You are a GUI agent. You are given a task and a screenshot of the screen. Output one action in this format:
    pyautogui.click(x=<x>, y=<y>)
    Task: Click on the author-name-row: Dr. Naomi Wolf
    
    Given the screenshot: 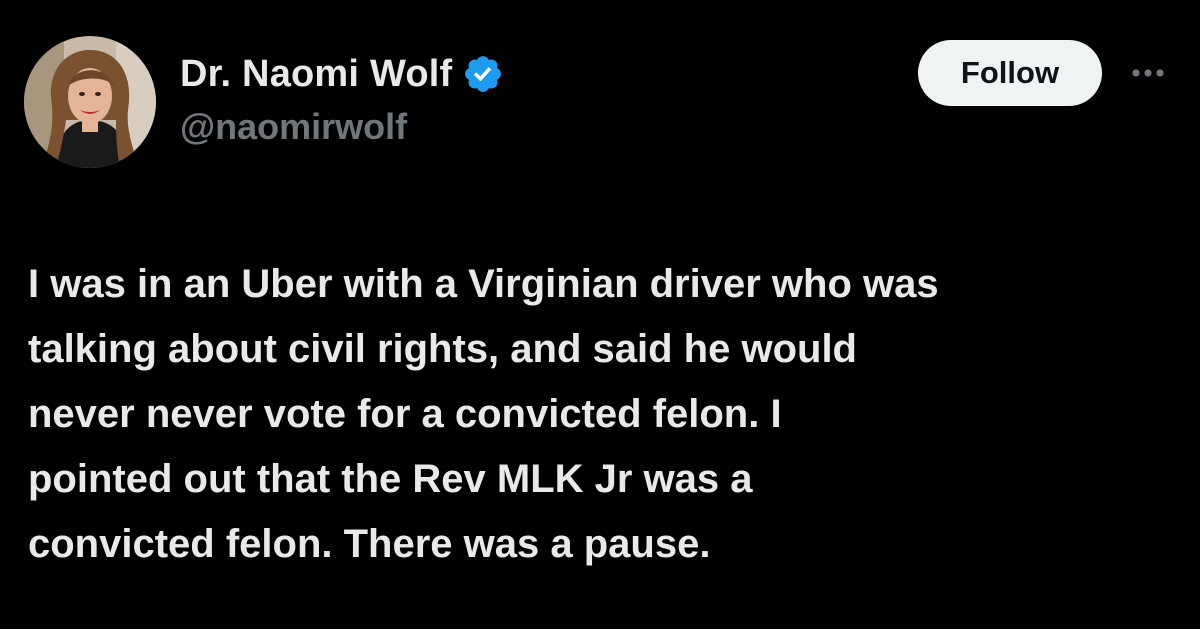 What is the action you would take?
    pyautogui.click(x=342, y=74)
    